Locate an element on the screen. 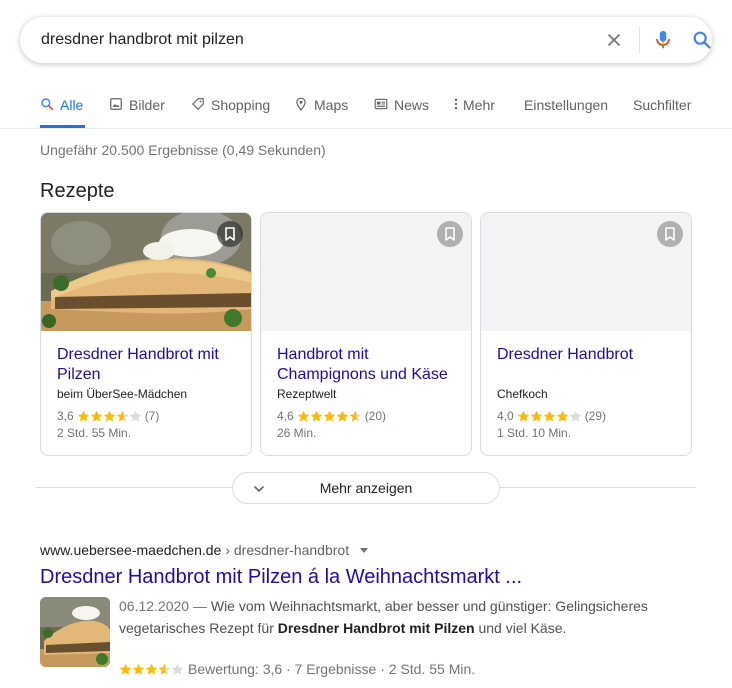 This screenshot has height=688, width=732. recipe-rating: 3,6 (7) is located at coordinates (108, 416).